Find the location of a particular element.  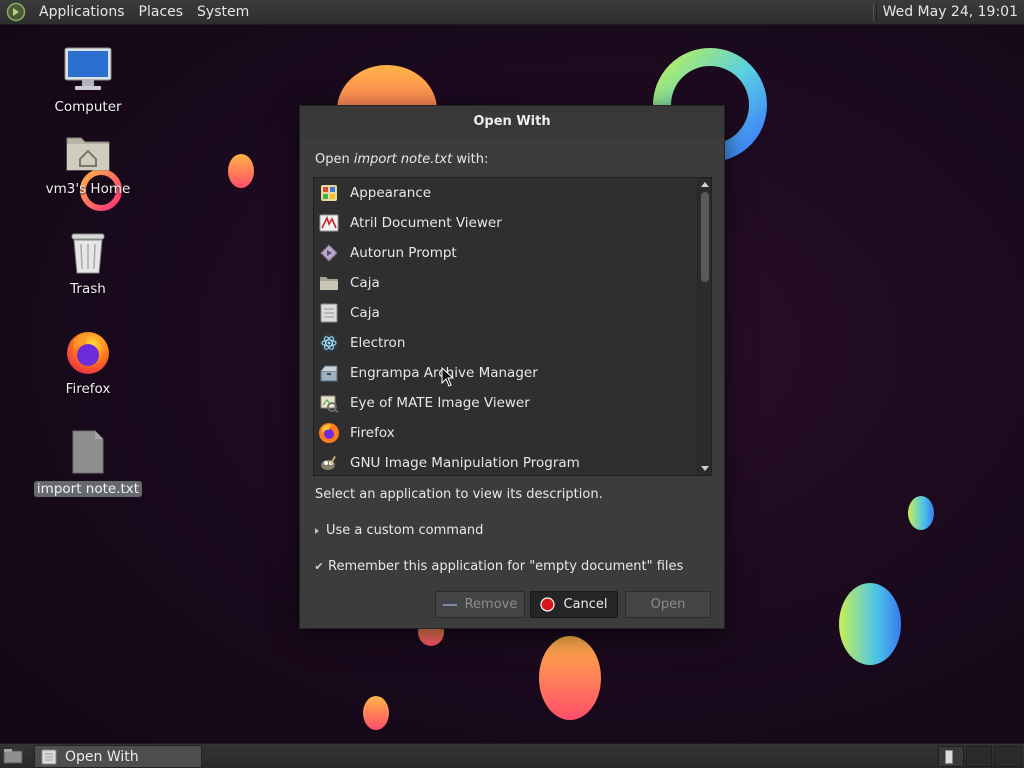

app-name: Firefox is located at coordinates (372, 433).